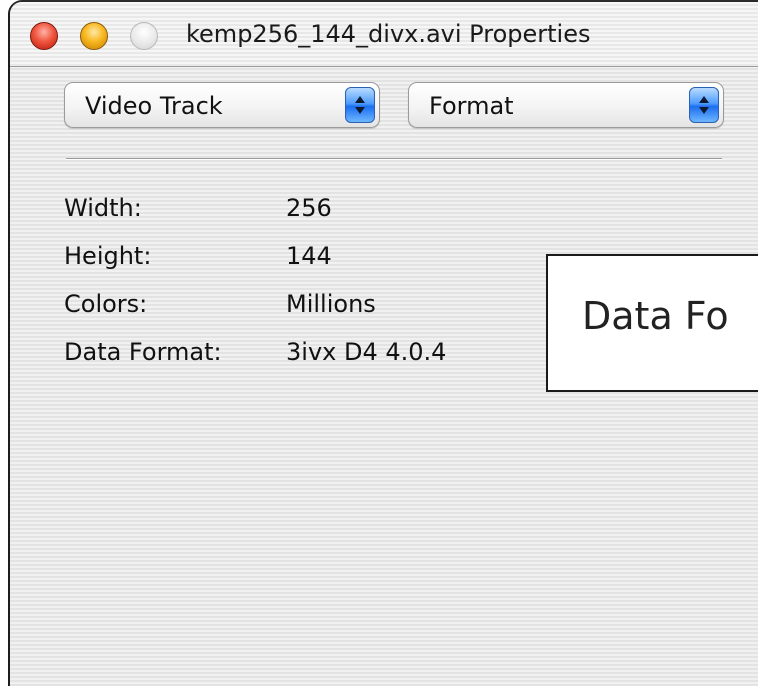  Describe the element at coordinates (394, 159) in the screenshot. I see `separator` at that location.